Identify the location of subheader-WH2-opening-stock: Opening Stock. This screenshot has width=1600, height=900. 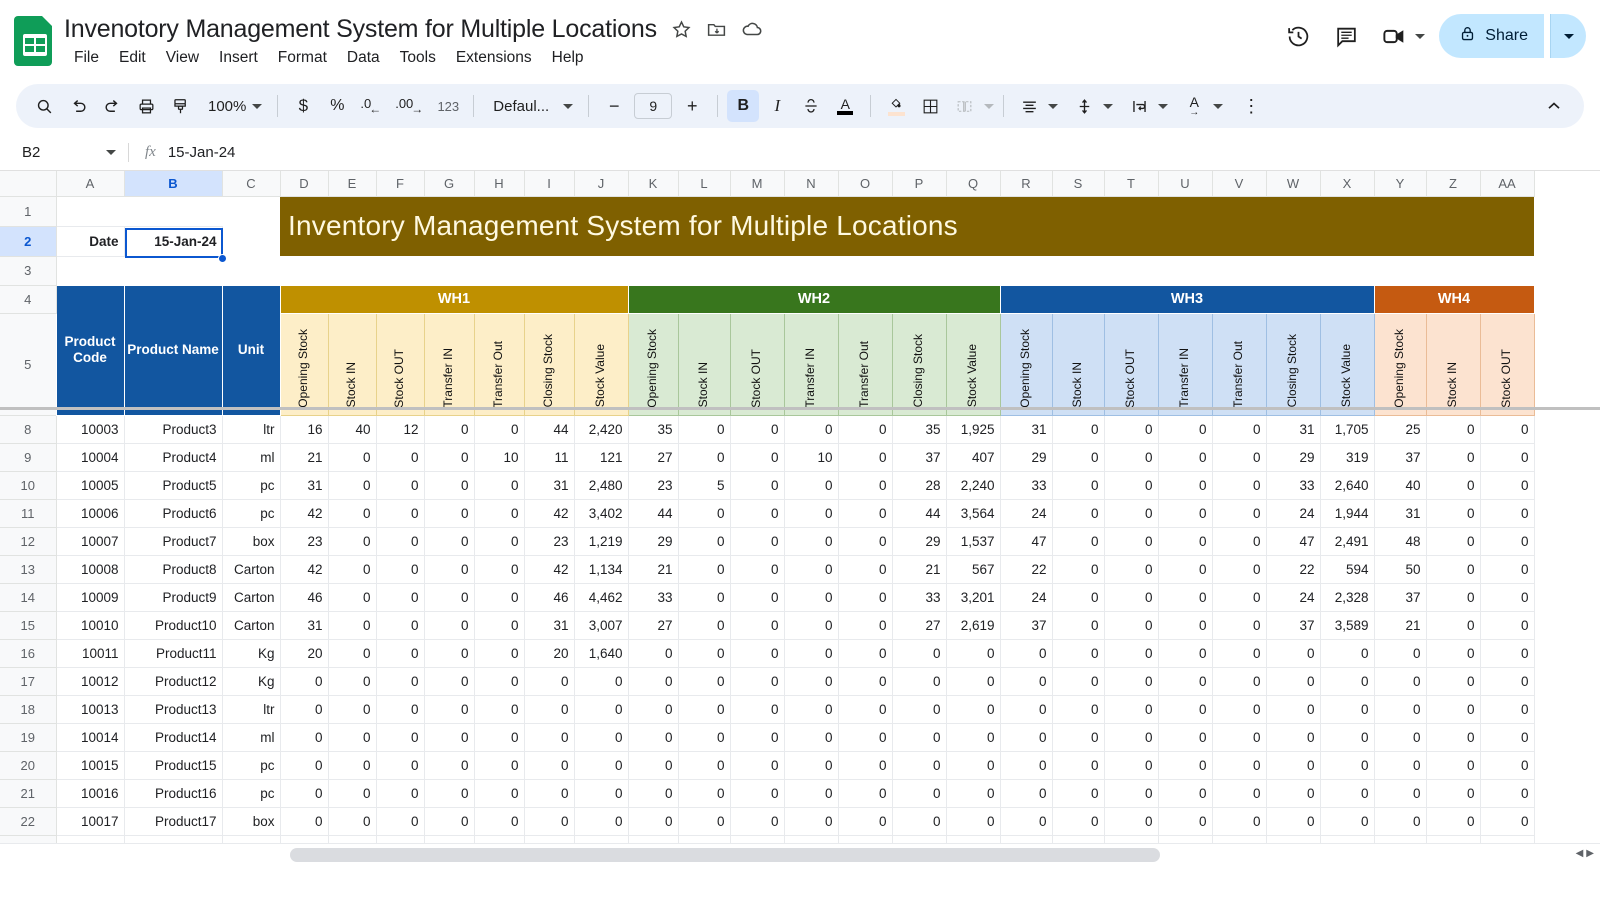
(653, 364).